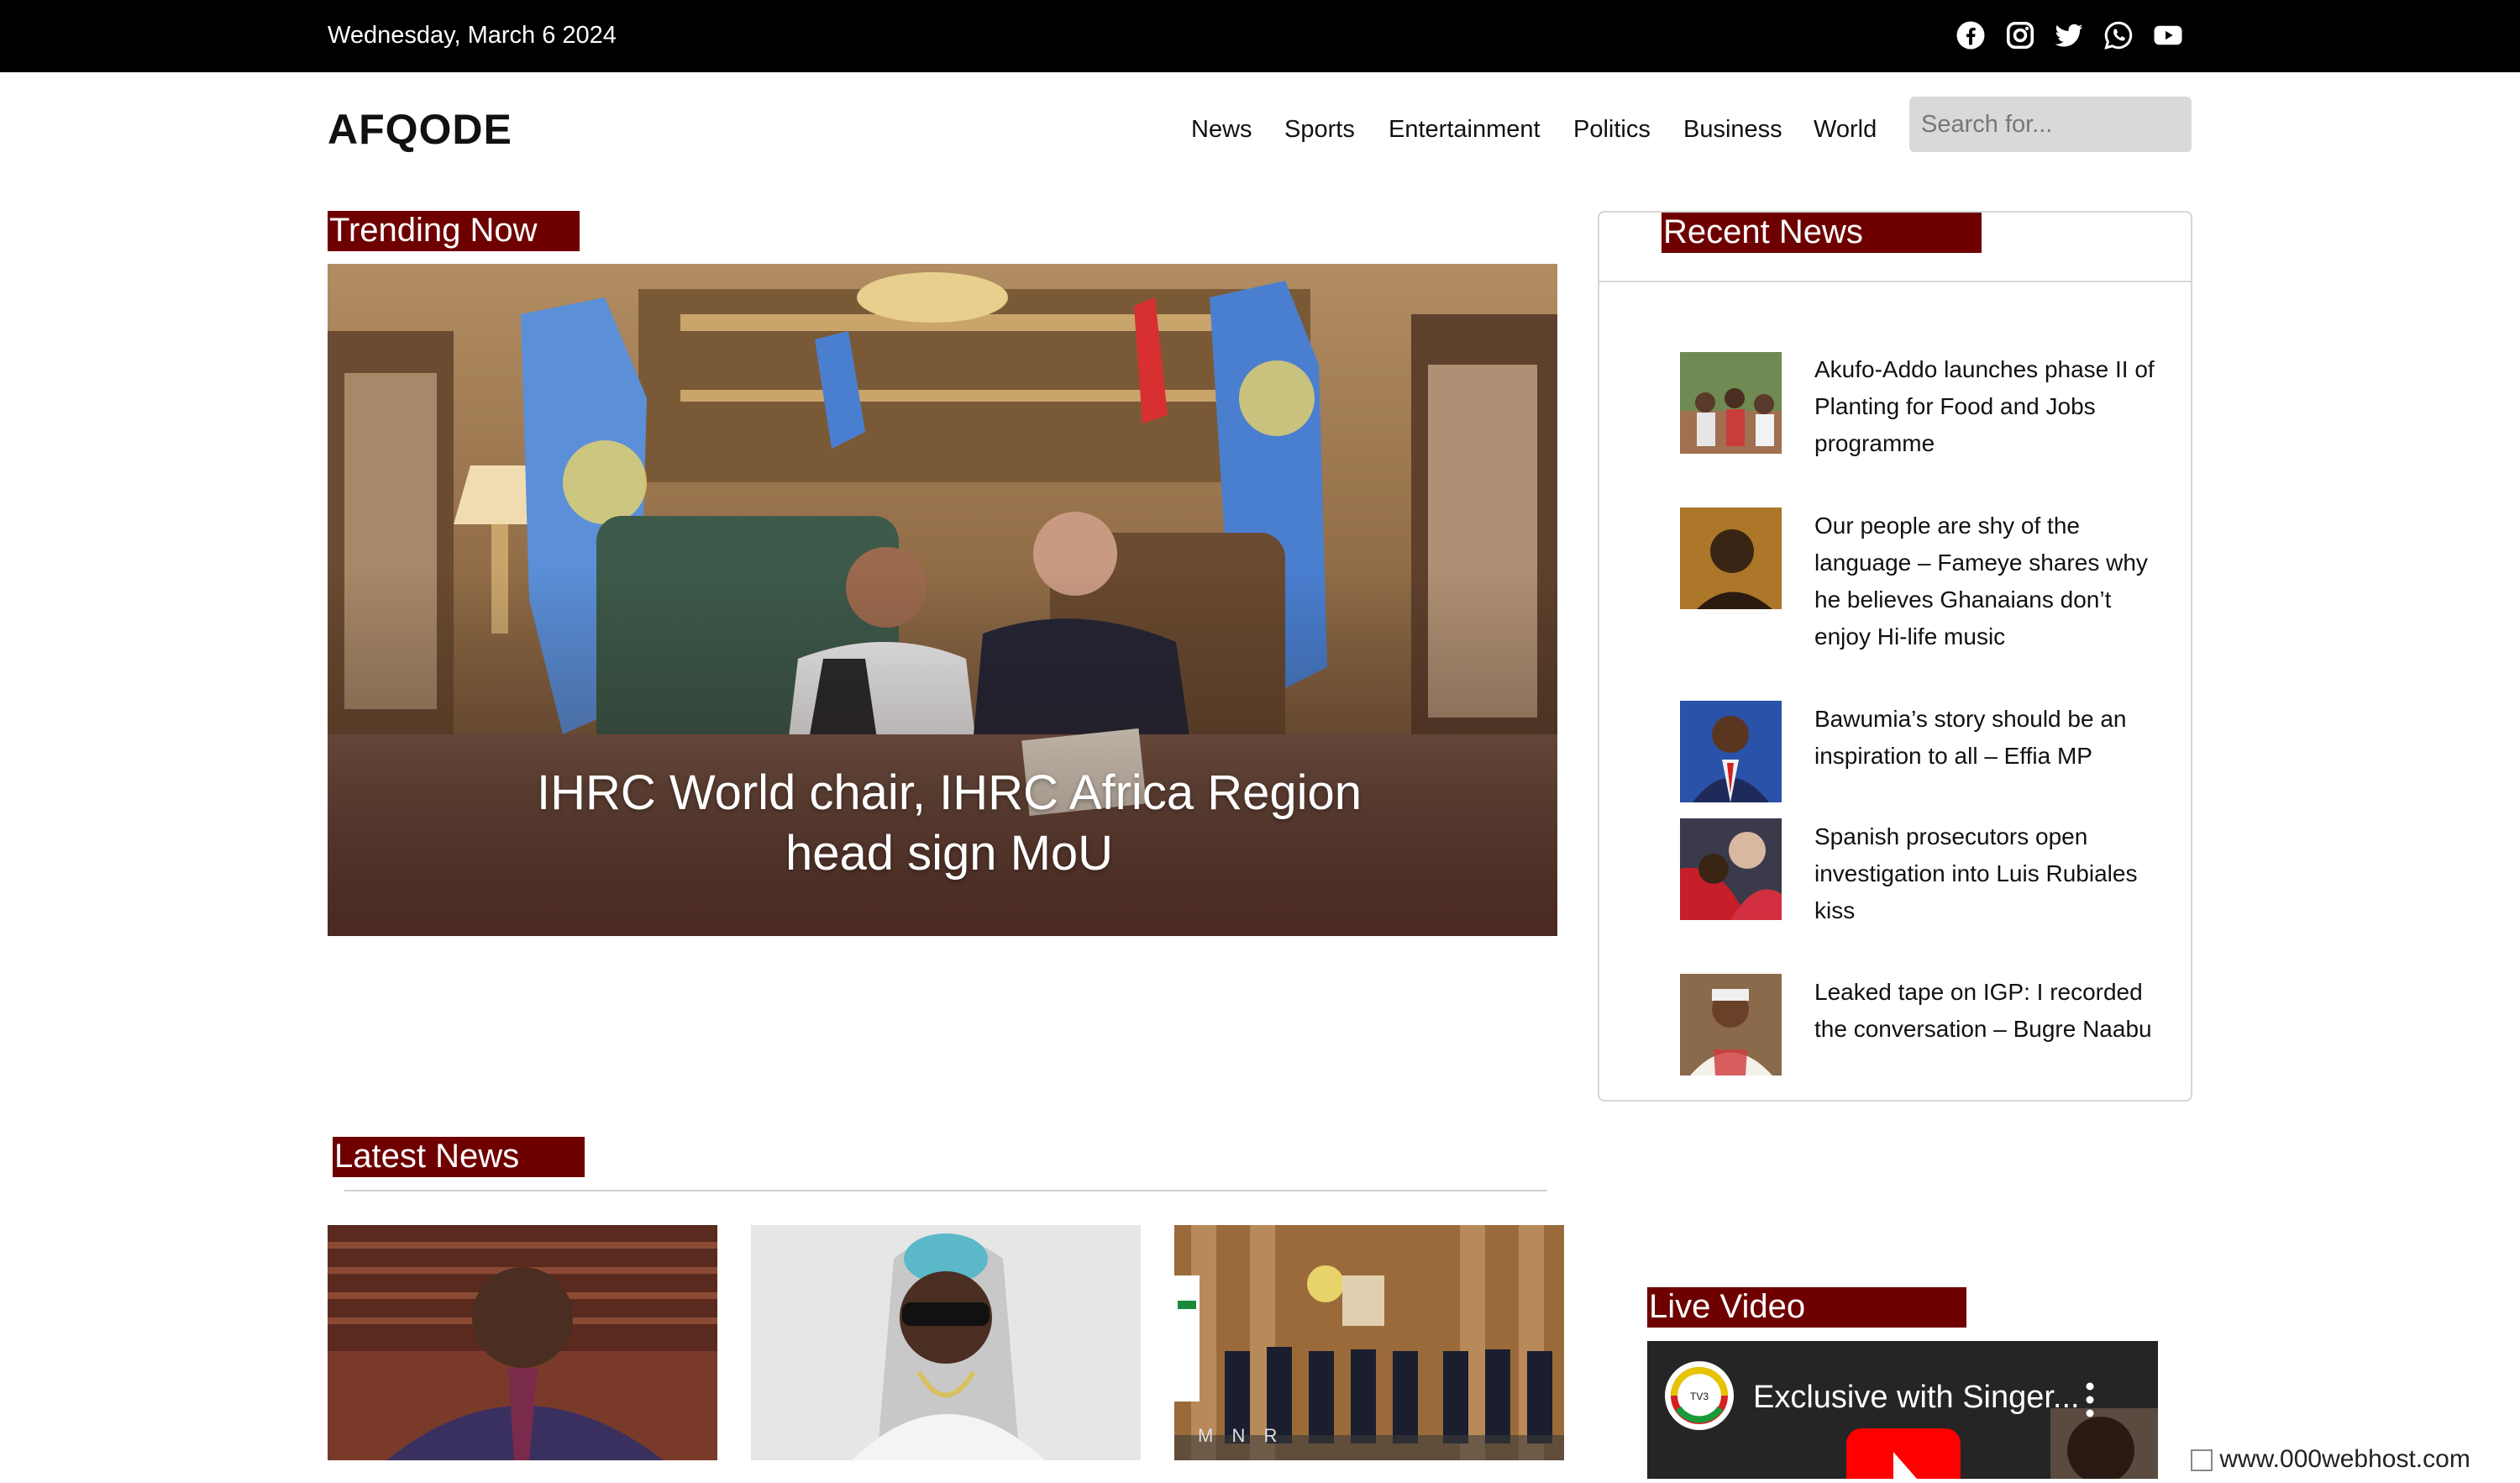 Image resolution: width=2520 pixels, height=1483 pixels. Describe the element at coordinates (2118, 35) in the screenshot. I see `whatsapp-icon` at that location.